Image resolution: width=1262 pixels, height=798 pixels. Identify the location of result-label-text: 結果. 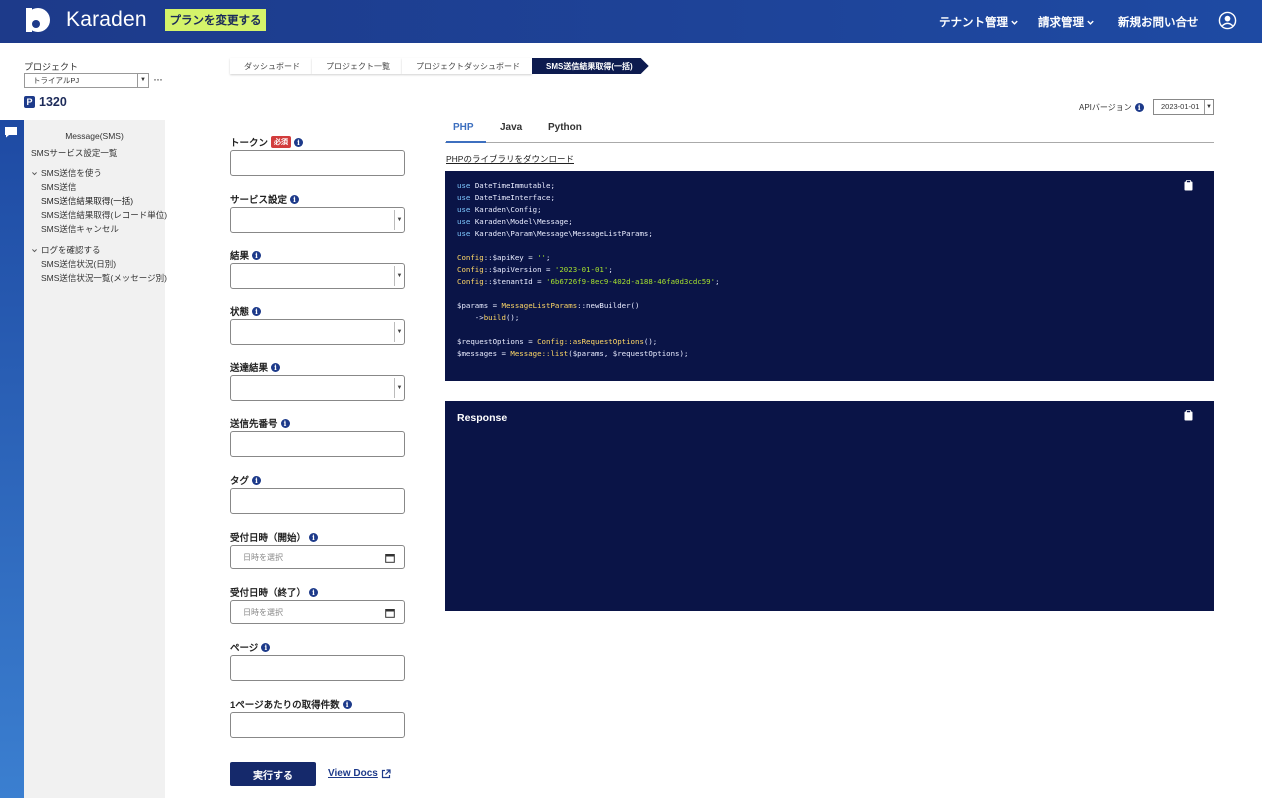
(240, 256).